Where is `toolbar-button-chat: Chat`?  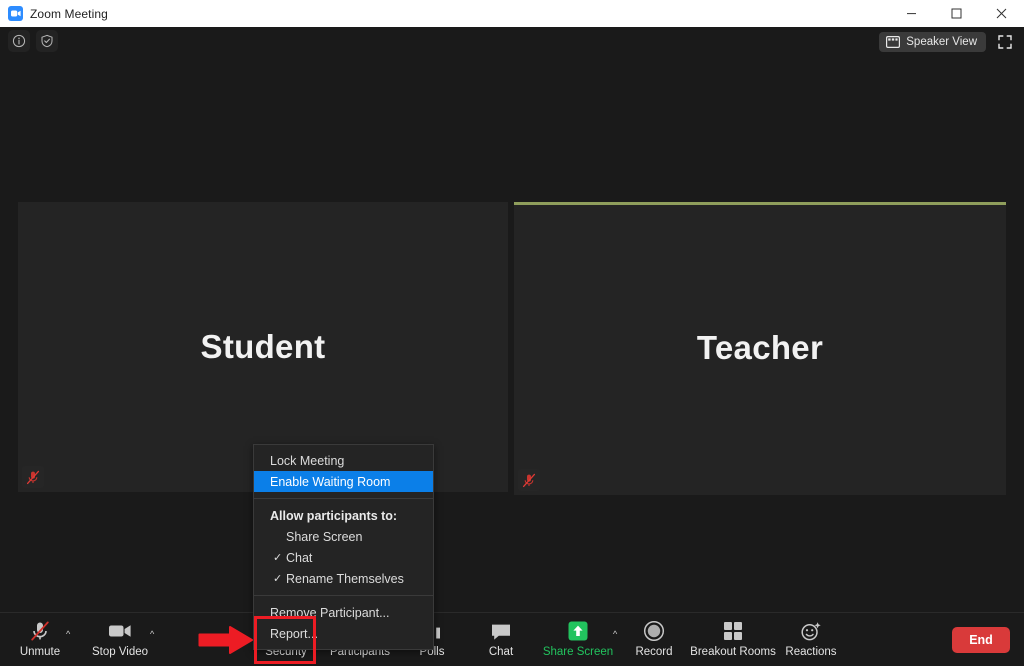
toolbar-button-chat: Chat is located at coordinates (501, 638).